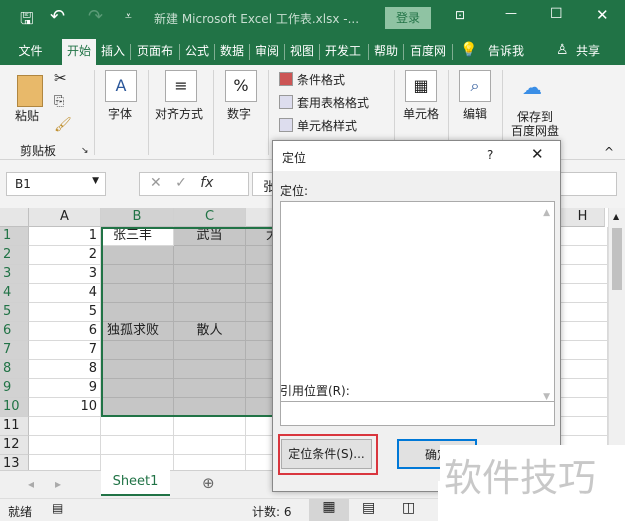 The image size is (625, 521). I want to click on alignment-button: 对齐方式, so click(179, 113).